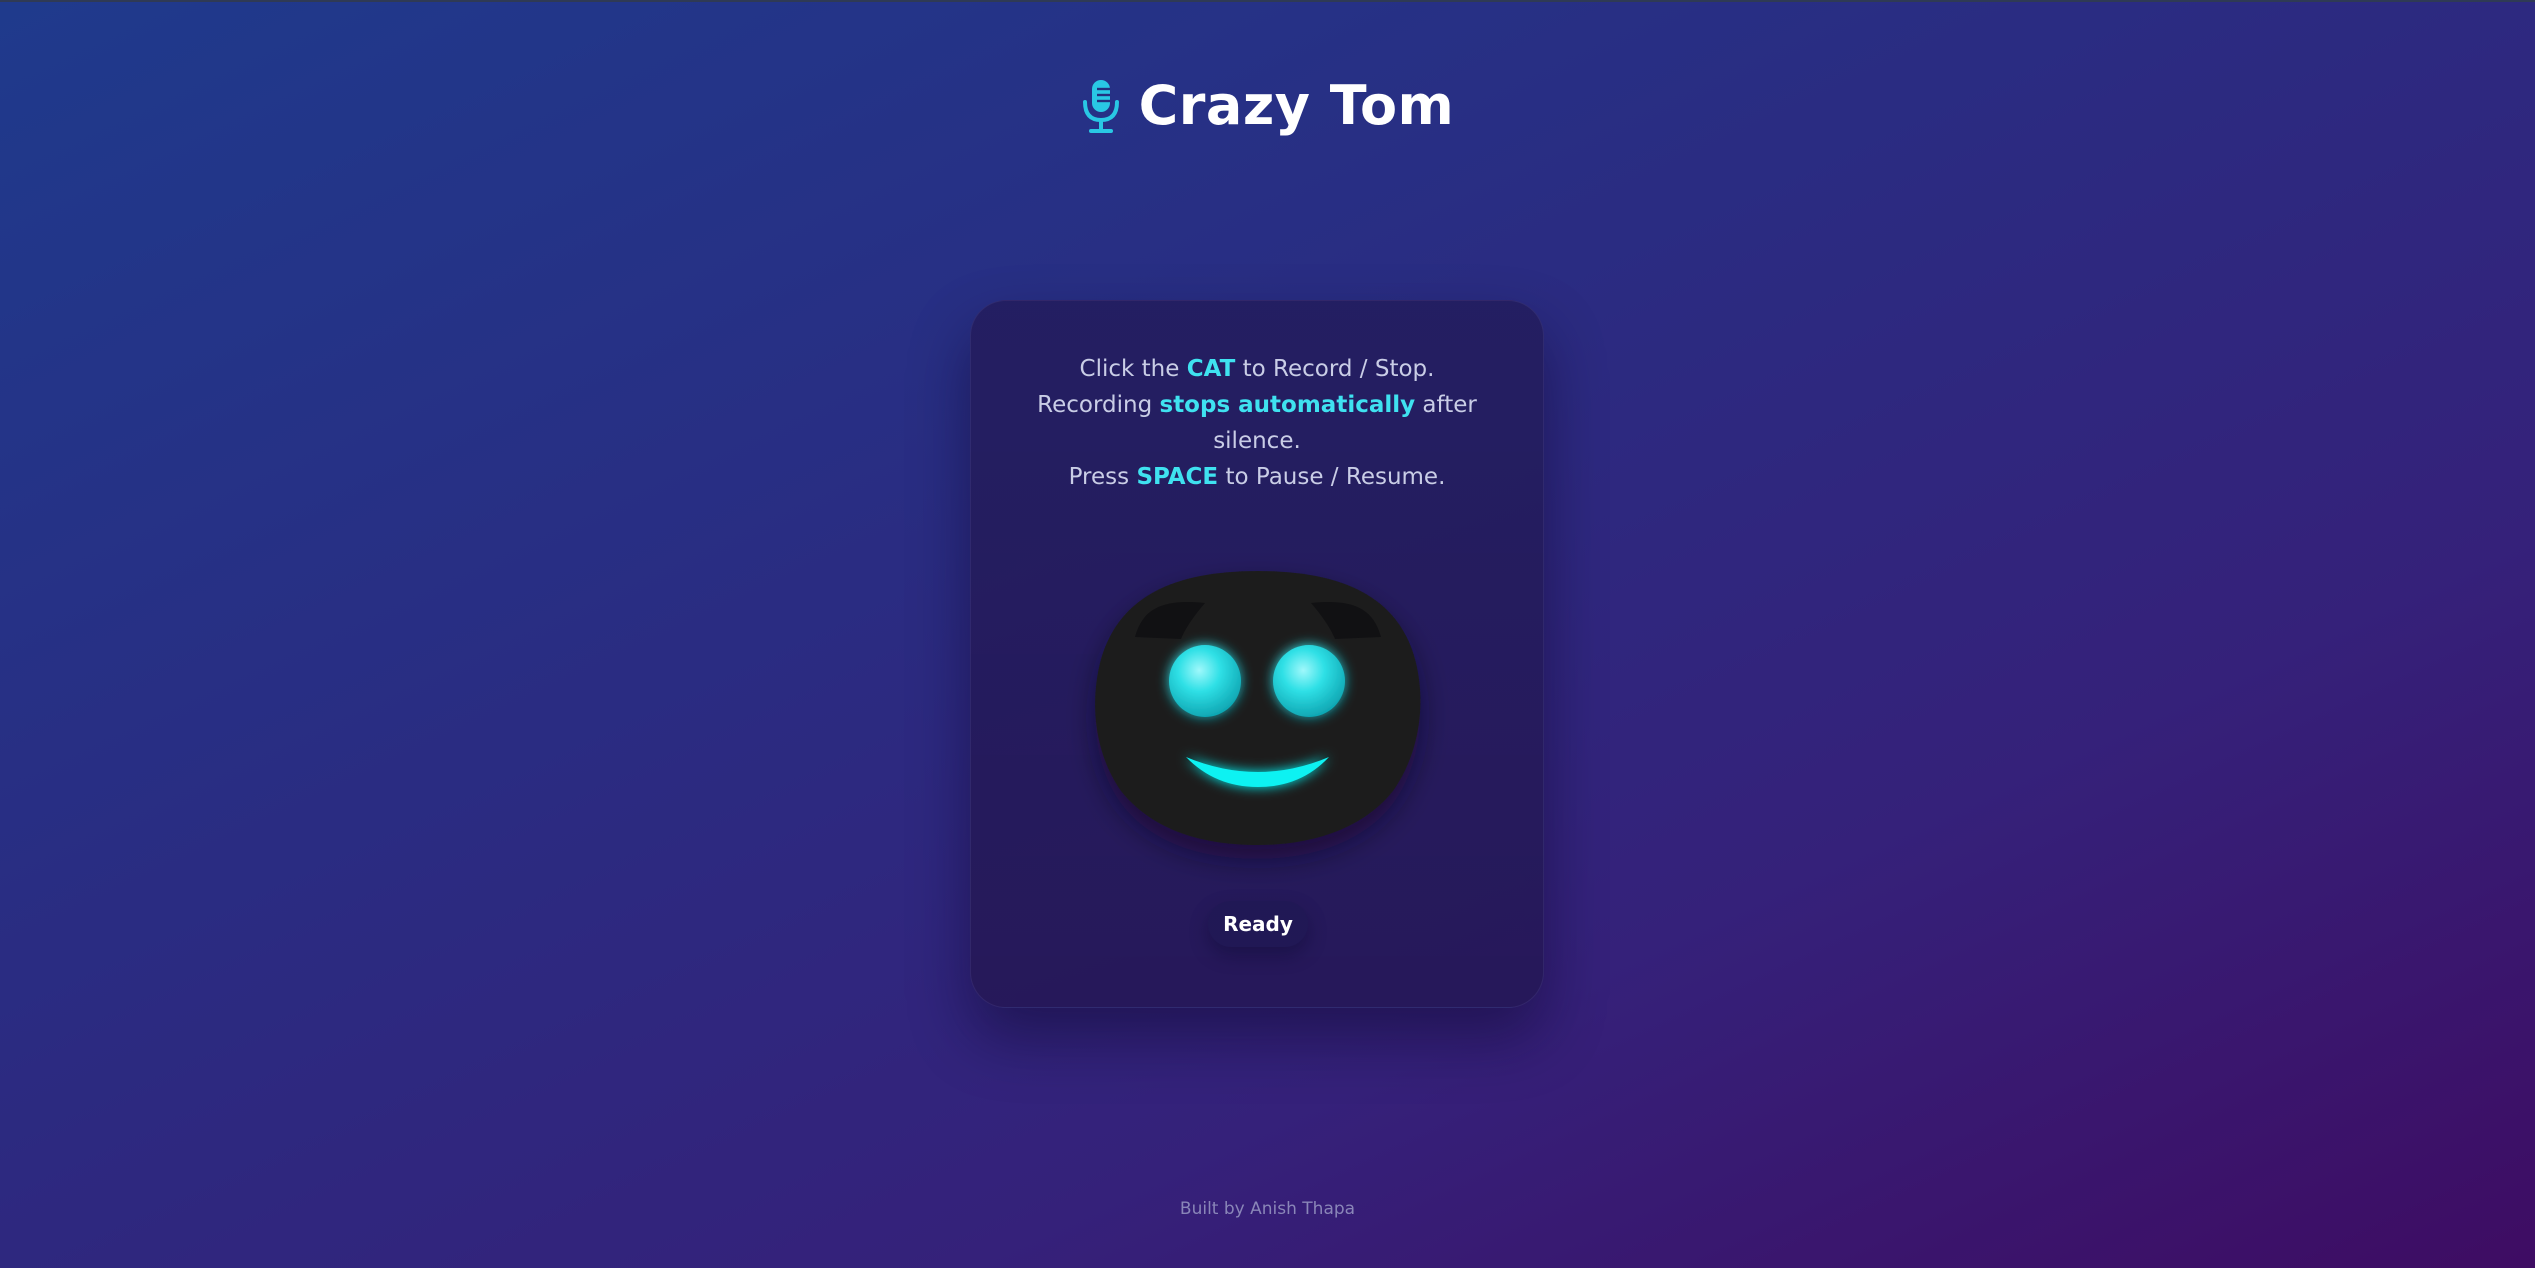 The width and height of the screenshot is (2535, 1268). I want to click on right-eye, so click(1309, 681).